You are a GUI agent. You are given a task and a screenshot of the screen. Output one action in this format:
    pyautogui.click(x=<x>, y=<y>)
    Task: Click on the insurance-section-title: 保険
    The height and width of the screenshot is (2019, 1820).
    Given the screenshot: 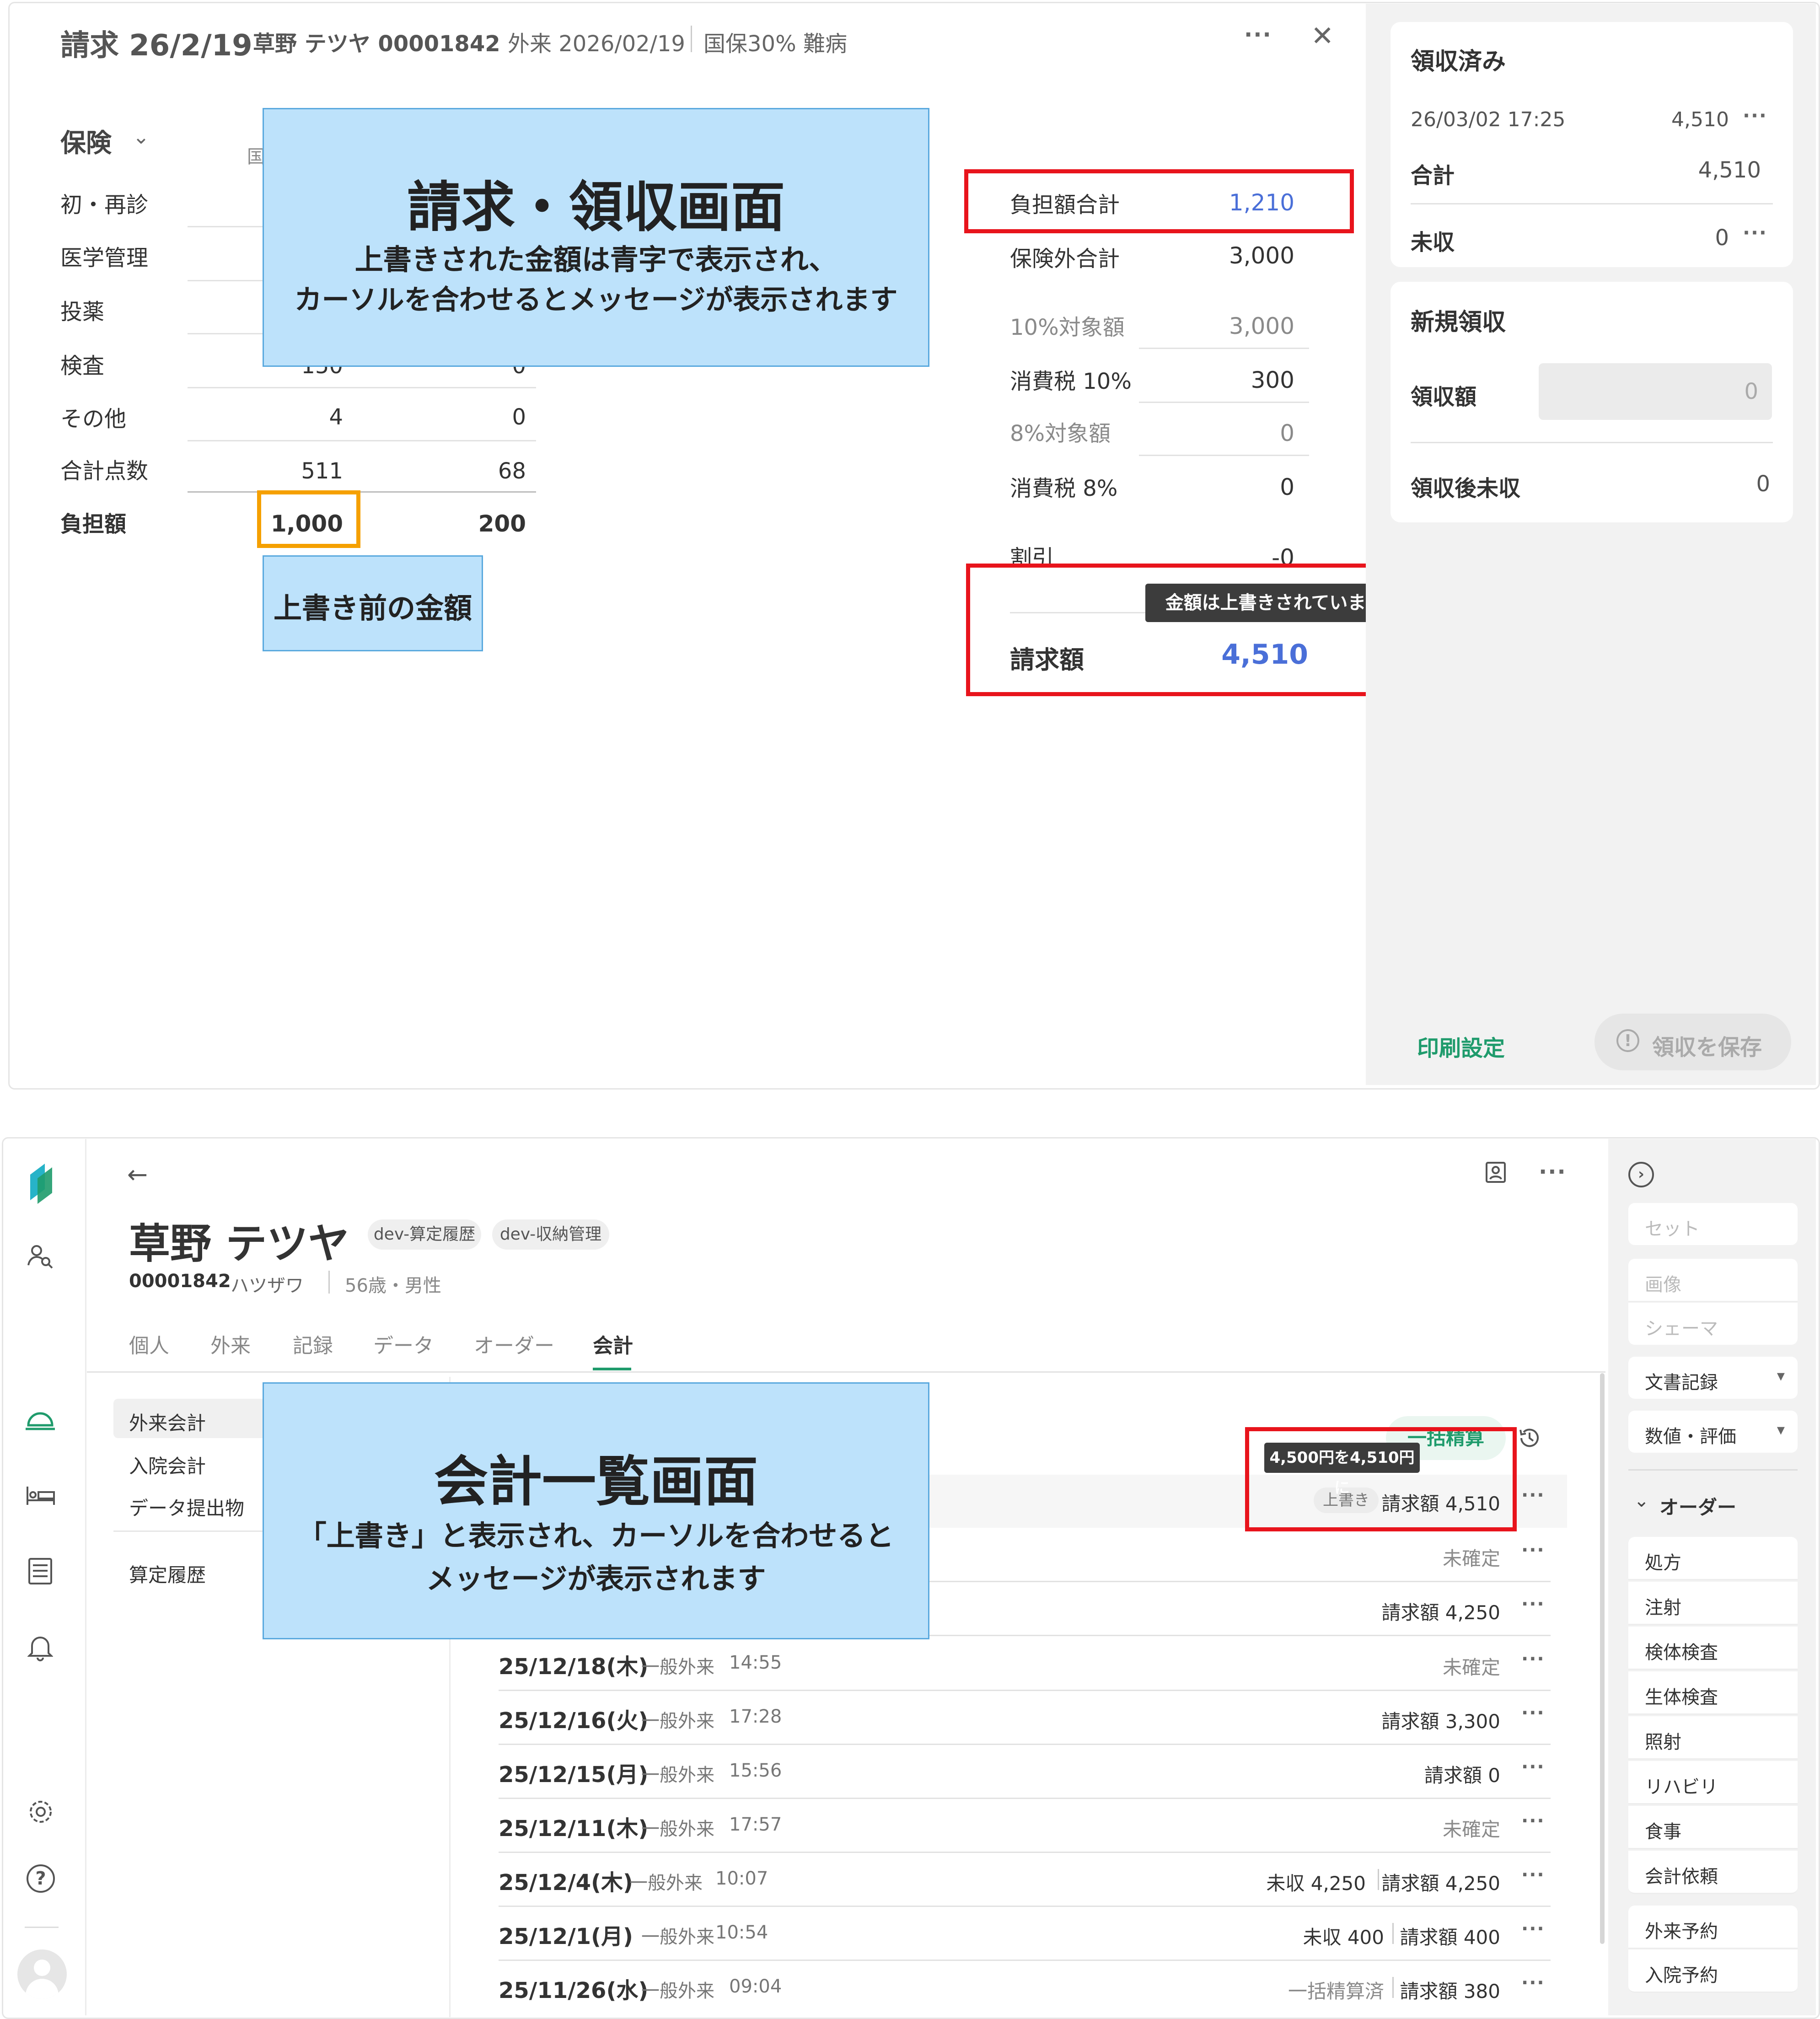 What is the action you would take?
    pyautogui.click(x=86, y=141)
    